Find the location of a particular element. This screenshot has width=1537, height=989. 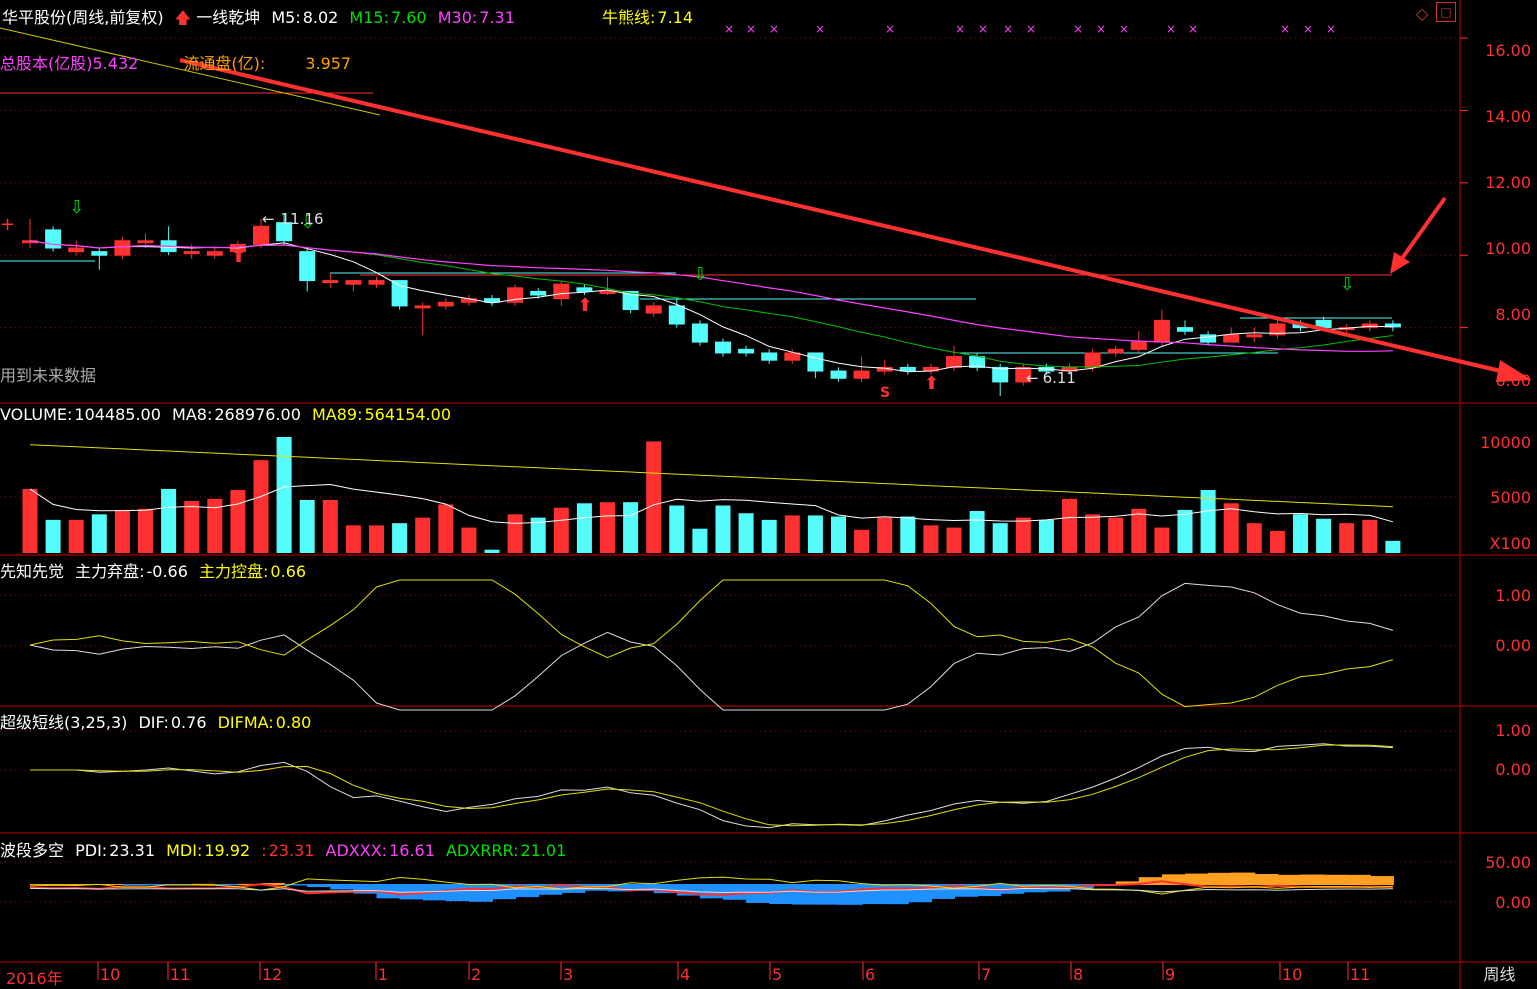

cjdx-tick: 1.00 is located at coordinates (1513, 730).